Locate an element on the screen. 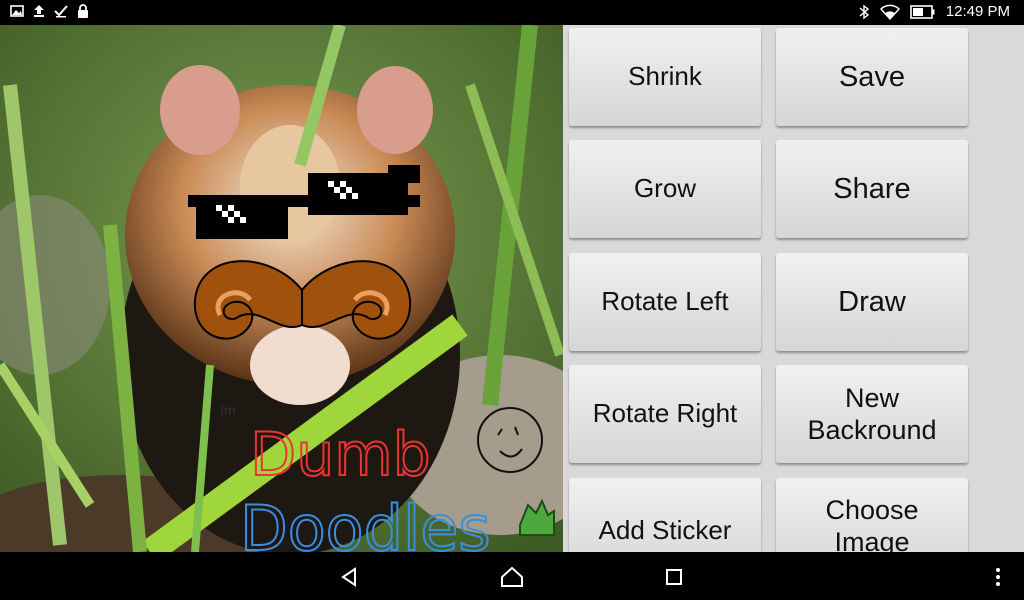  lock-icon is located at coordinates (83, 11).